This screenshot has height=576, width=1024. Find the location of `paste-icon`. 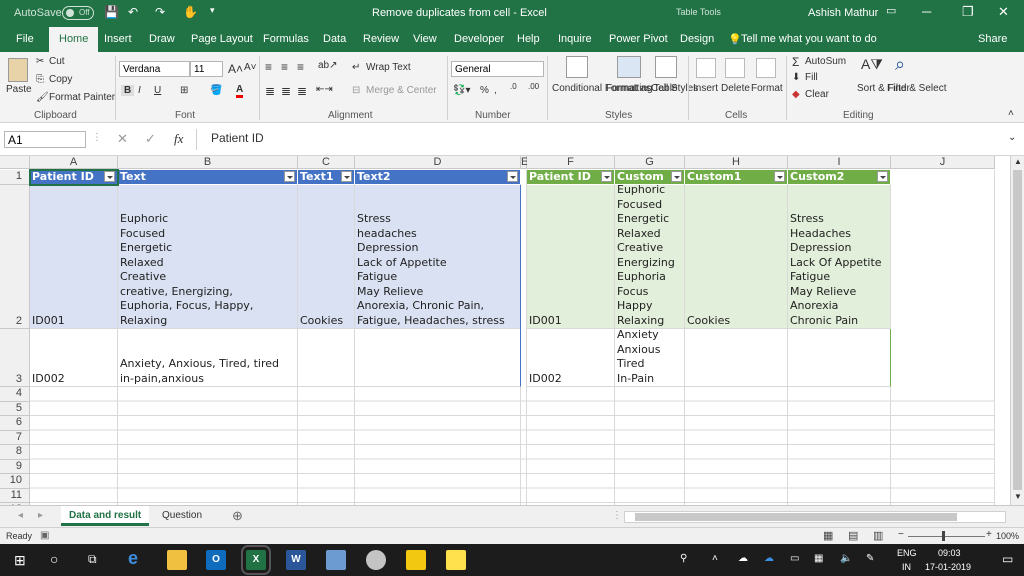

paste-icon is located at coordinates (18, 70).